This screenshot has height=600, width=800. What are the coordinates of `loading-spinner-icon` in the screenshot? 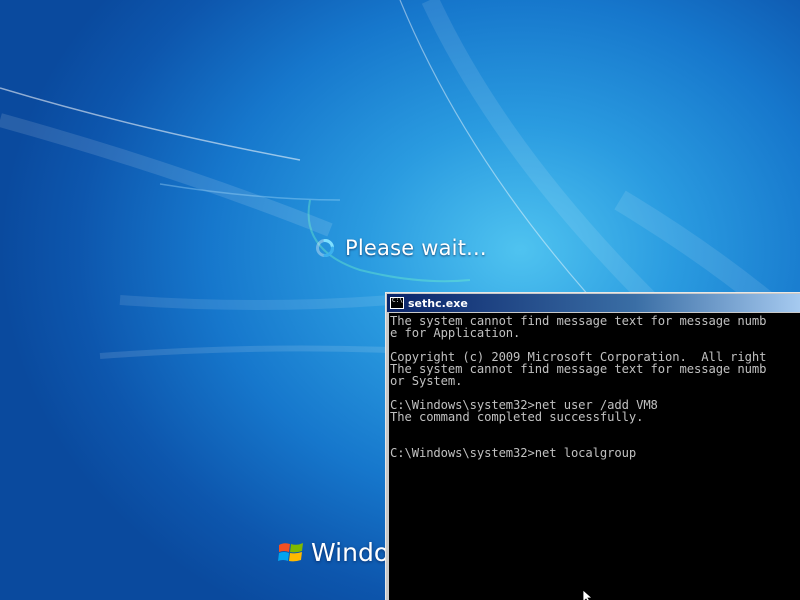 It's located at (325, 248).